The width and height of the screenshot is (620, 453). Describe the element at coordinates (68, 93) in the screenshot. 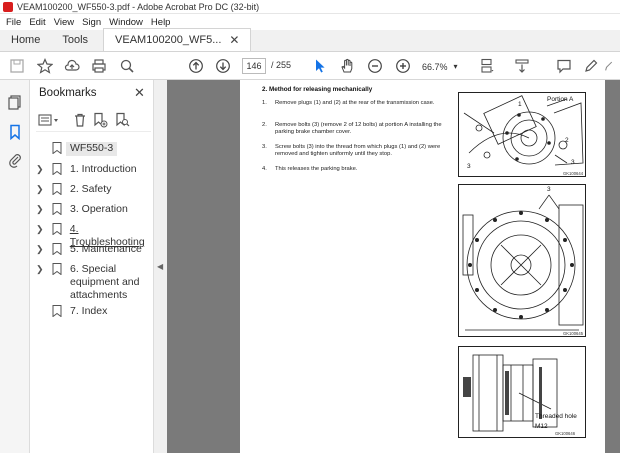

I see `bookmarks-header: Bookmarks` at that location.